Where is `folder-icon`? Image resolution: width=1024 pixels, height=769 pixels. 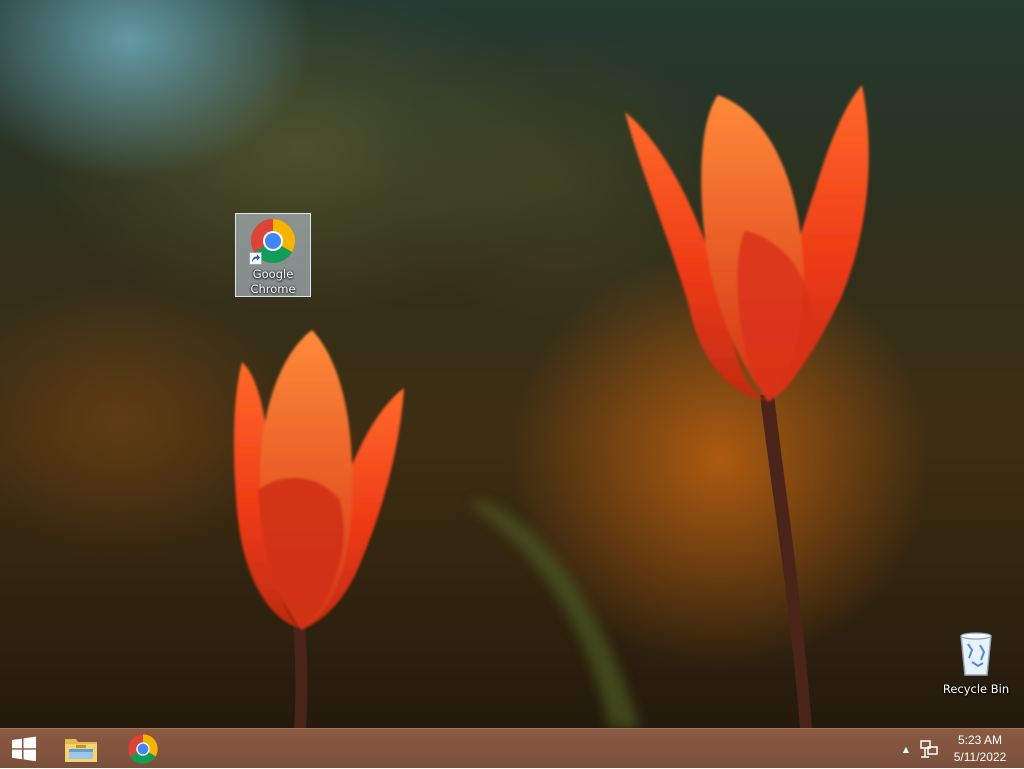
folder-icon is located at coordinates (81, 750).